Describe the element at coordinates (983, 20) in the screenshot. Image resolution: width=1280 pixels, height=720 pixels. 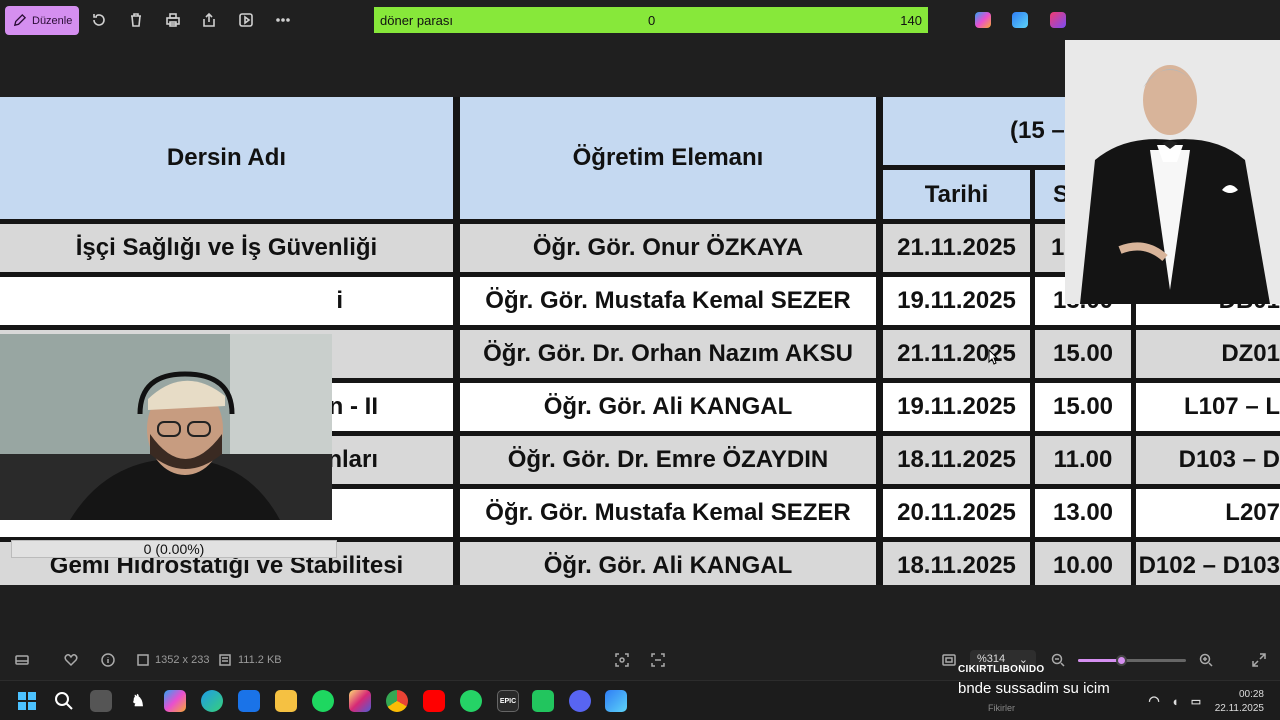
I see `copilot-icon` at that location.